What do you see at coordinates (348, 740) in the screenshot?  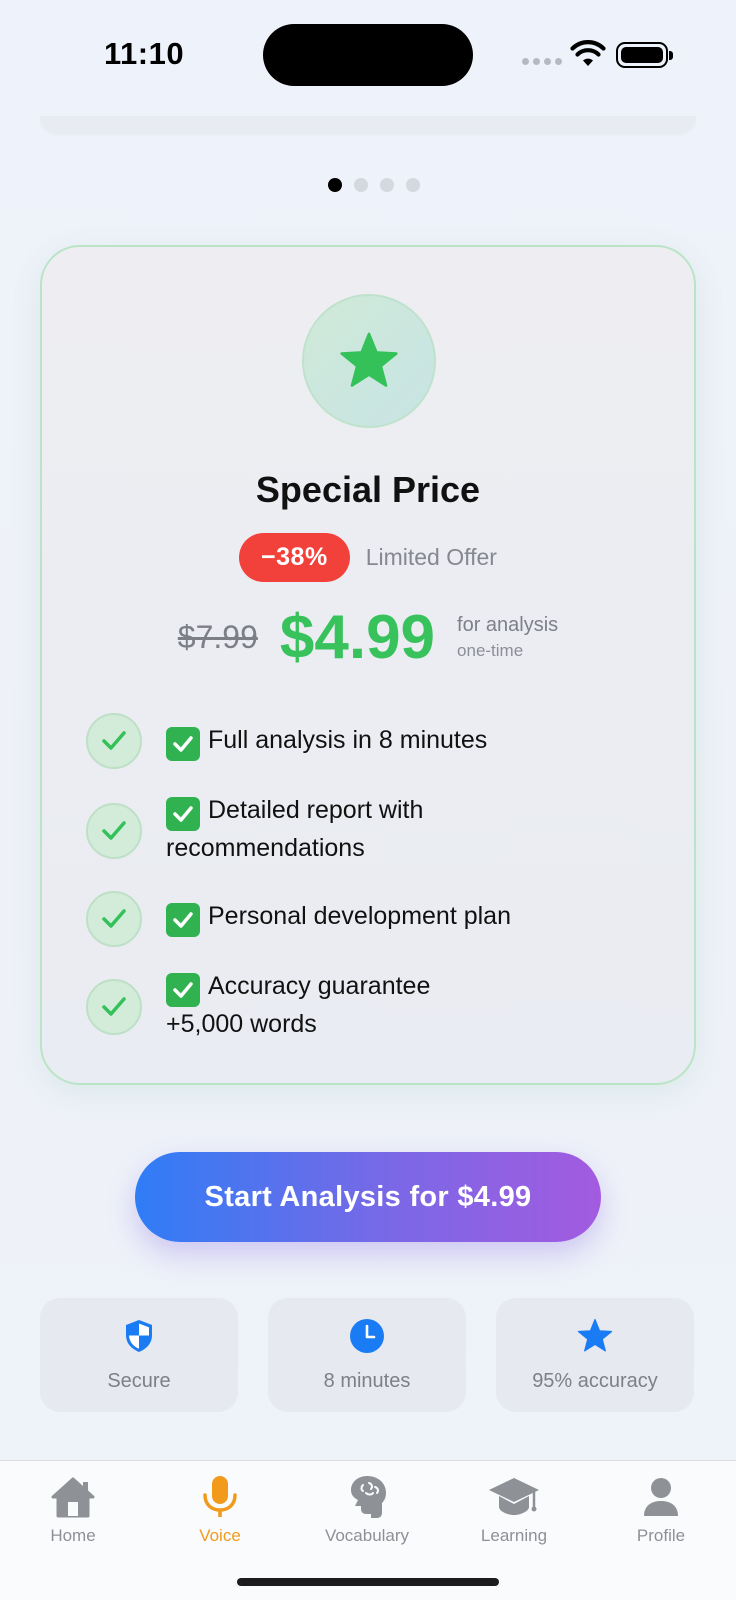 I see `feature-line: Full analysis in 8 minutes` at bounding box center [348, 740].